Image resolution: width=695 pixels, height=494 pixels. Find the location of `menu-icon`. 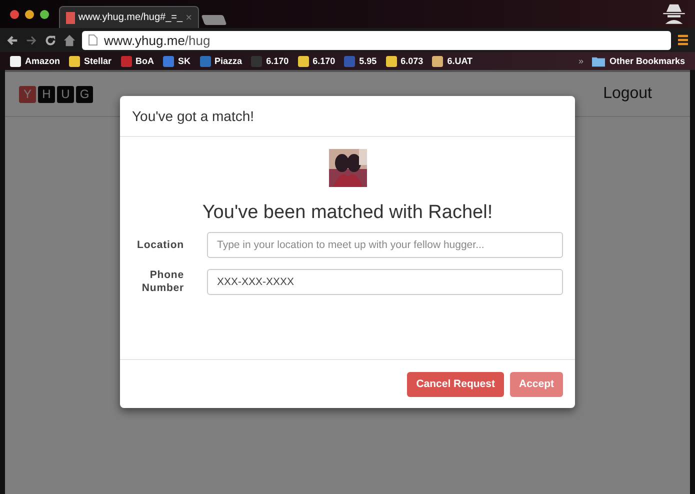

menu-icon is located at coordinates (683, 40).